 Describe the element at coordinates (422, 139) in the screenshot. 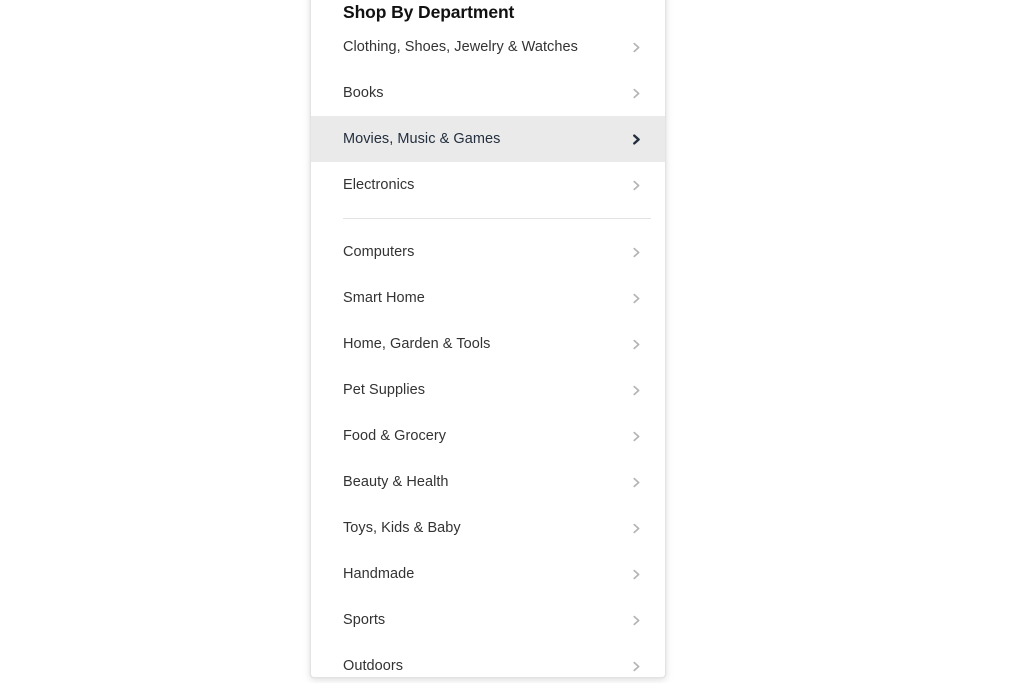

I see `department-item-label: Movies, Music & Games` at that location.